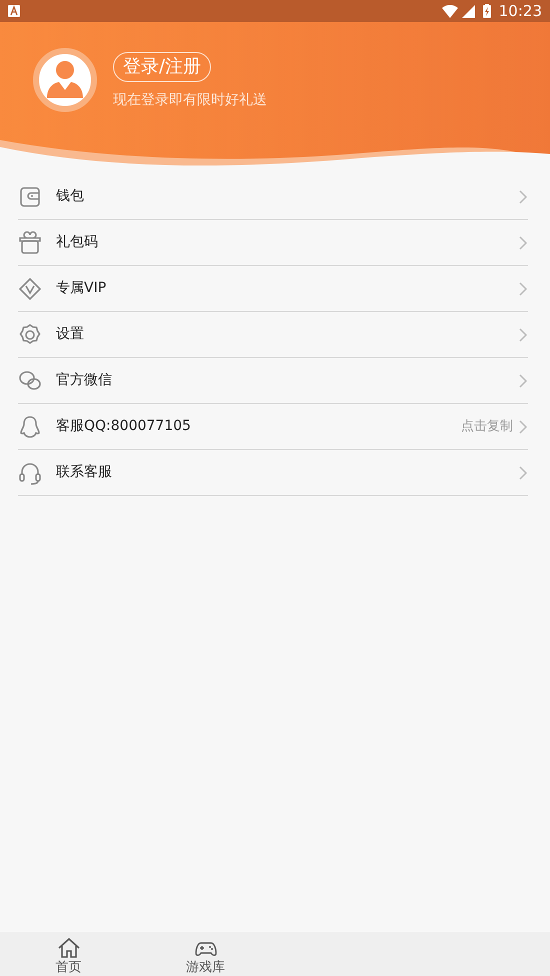 The width and height of the screenshot is (550, 976). Describe the element at coordinates (190, 100) in the screenshot. I see `promo-text: 现在登录即有限时好礼送` at that location.